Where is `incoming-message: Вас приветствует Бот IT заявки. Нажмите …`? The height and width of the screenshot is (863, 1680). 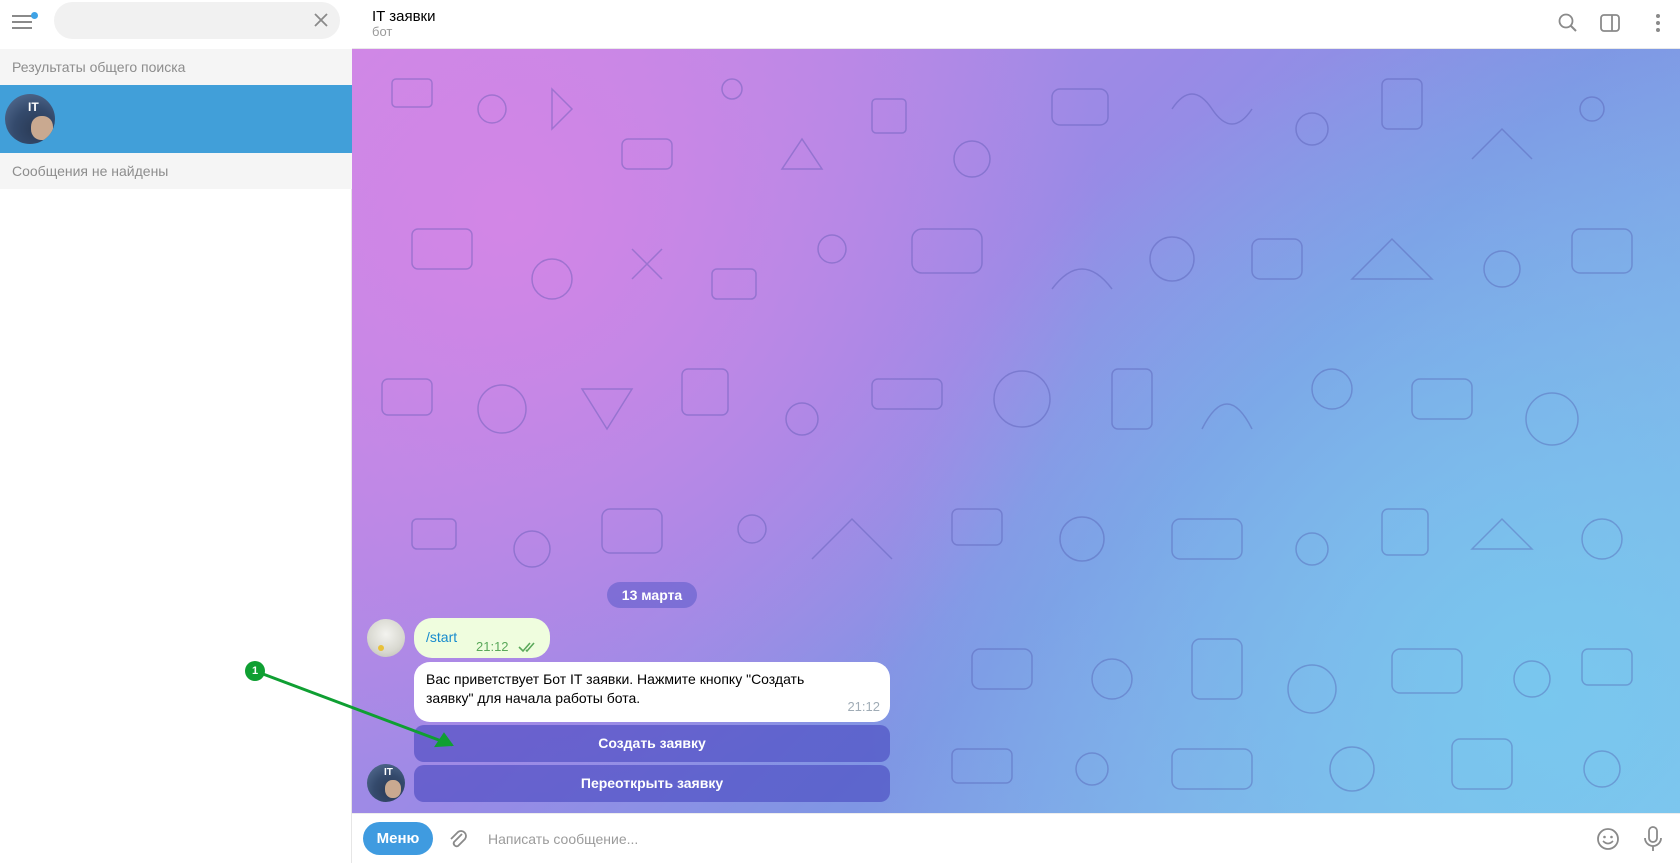
incoming-message: Вас приветствует Бот IT заявки. Нажмите … is located at coordinates (652, 692).